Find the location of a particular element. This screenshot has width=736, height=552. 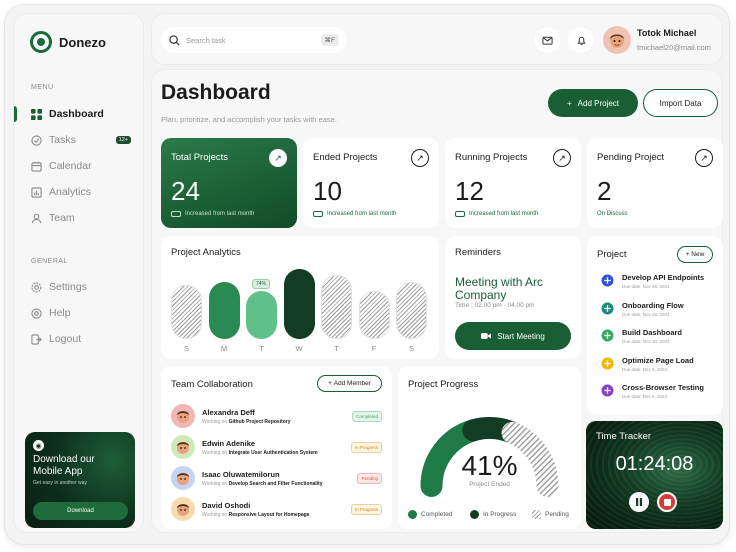

project-name: Cross-Browser Testing is located at coordinates (663, 387).